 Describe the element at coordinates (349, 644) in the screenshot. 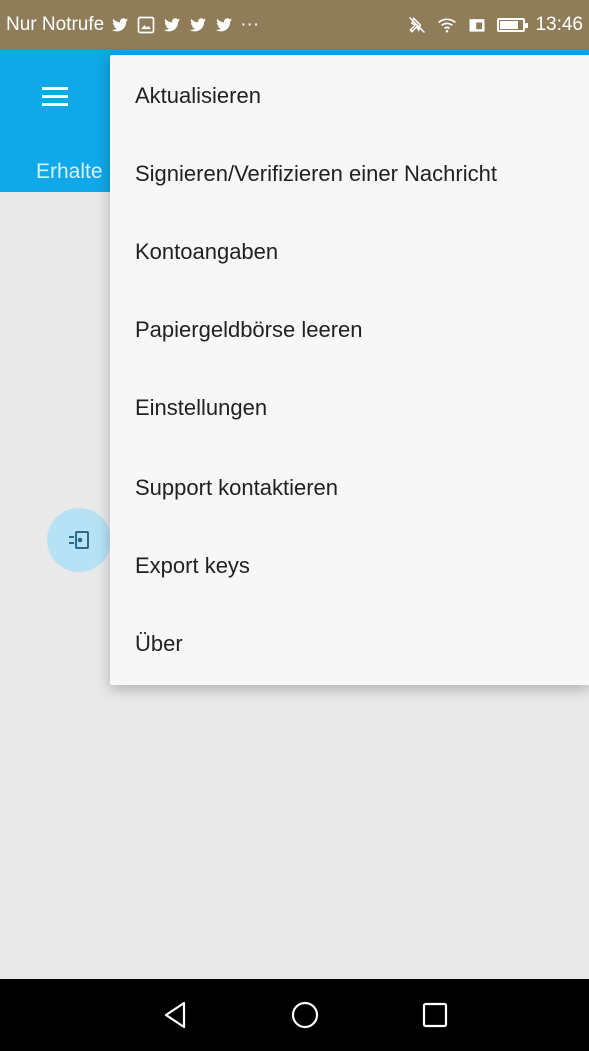

I see `menu-item-about: Über` at that location.